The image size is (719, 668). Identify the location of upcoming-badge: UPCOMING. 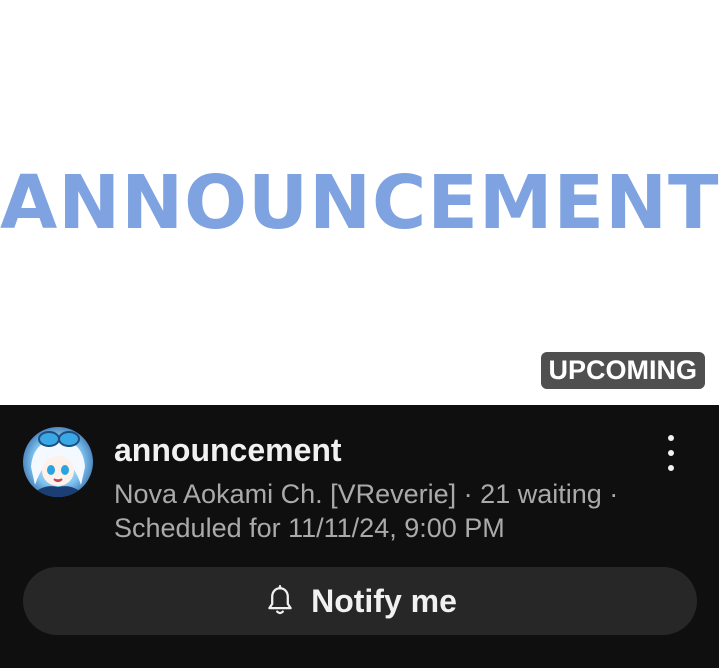
(622, 370).